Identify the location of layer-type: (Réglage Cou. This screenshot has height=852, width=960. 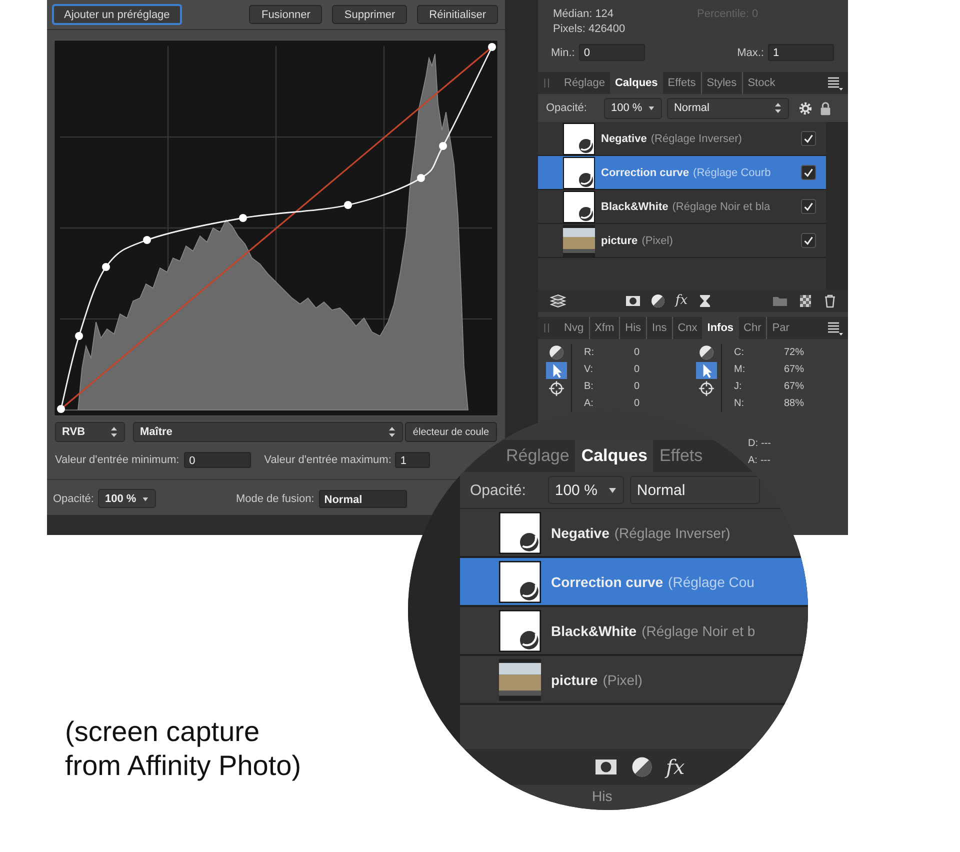
(711, 582).